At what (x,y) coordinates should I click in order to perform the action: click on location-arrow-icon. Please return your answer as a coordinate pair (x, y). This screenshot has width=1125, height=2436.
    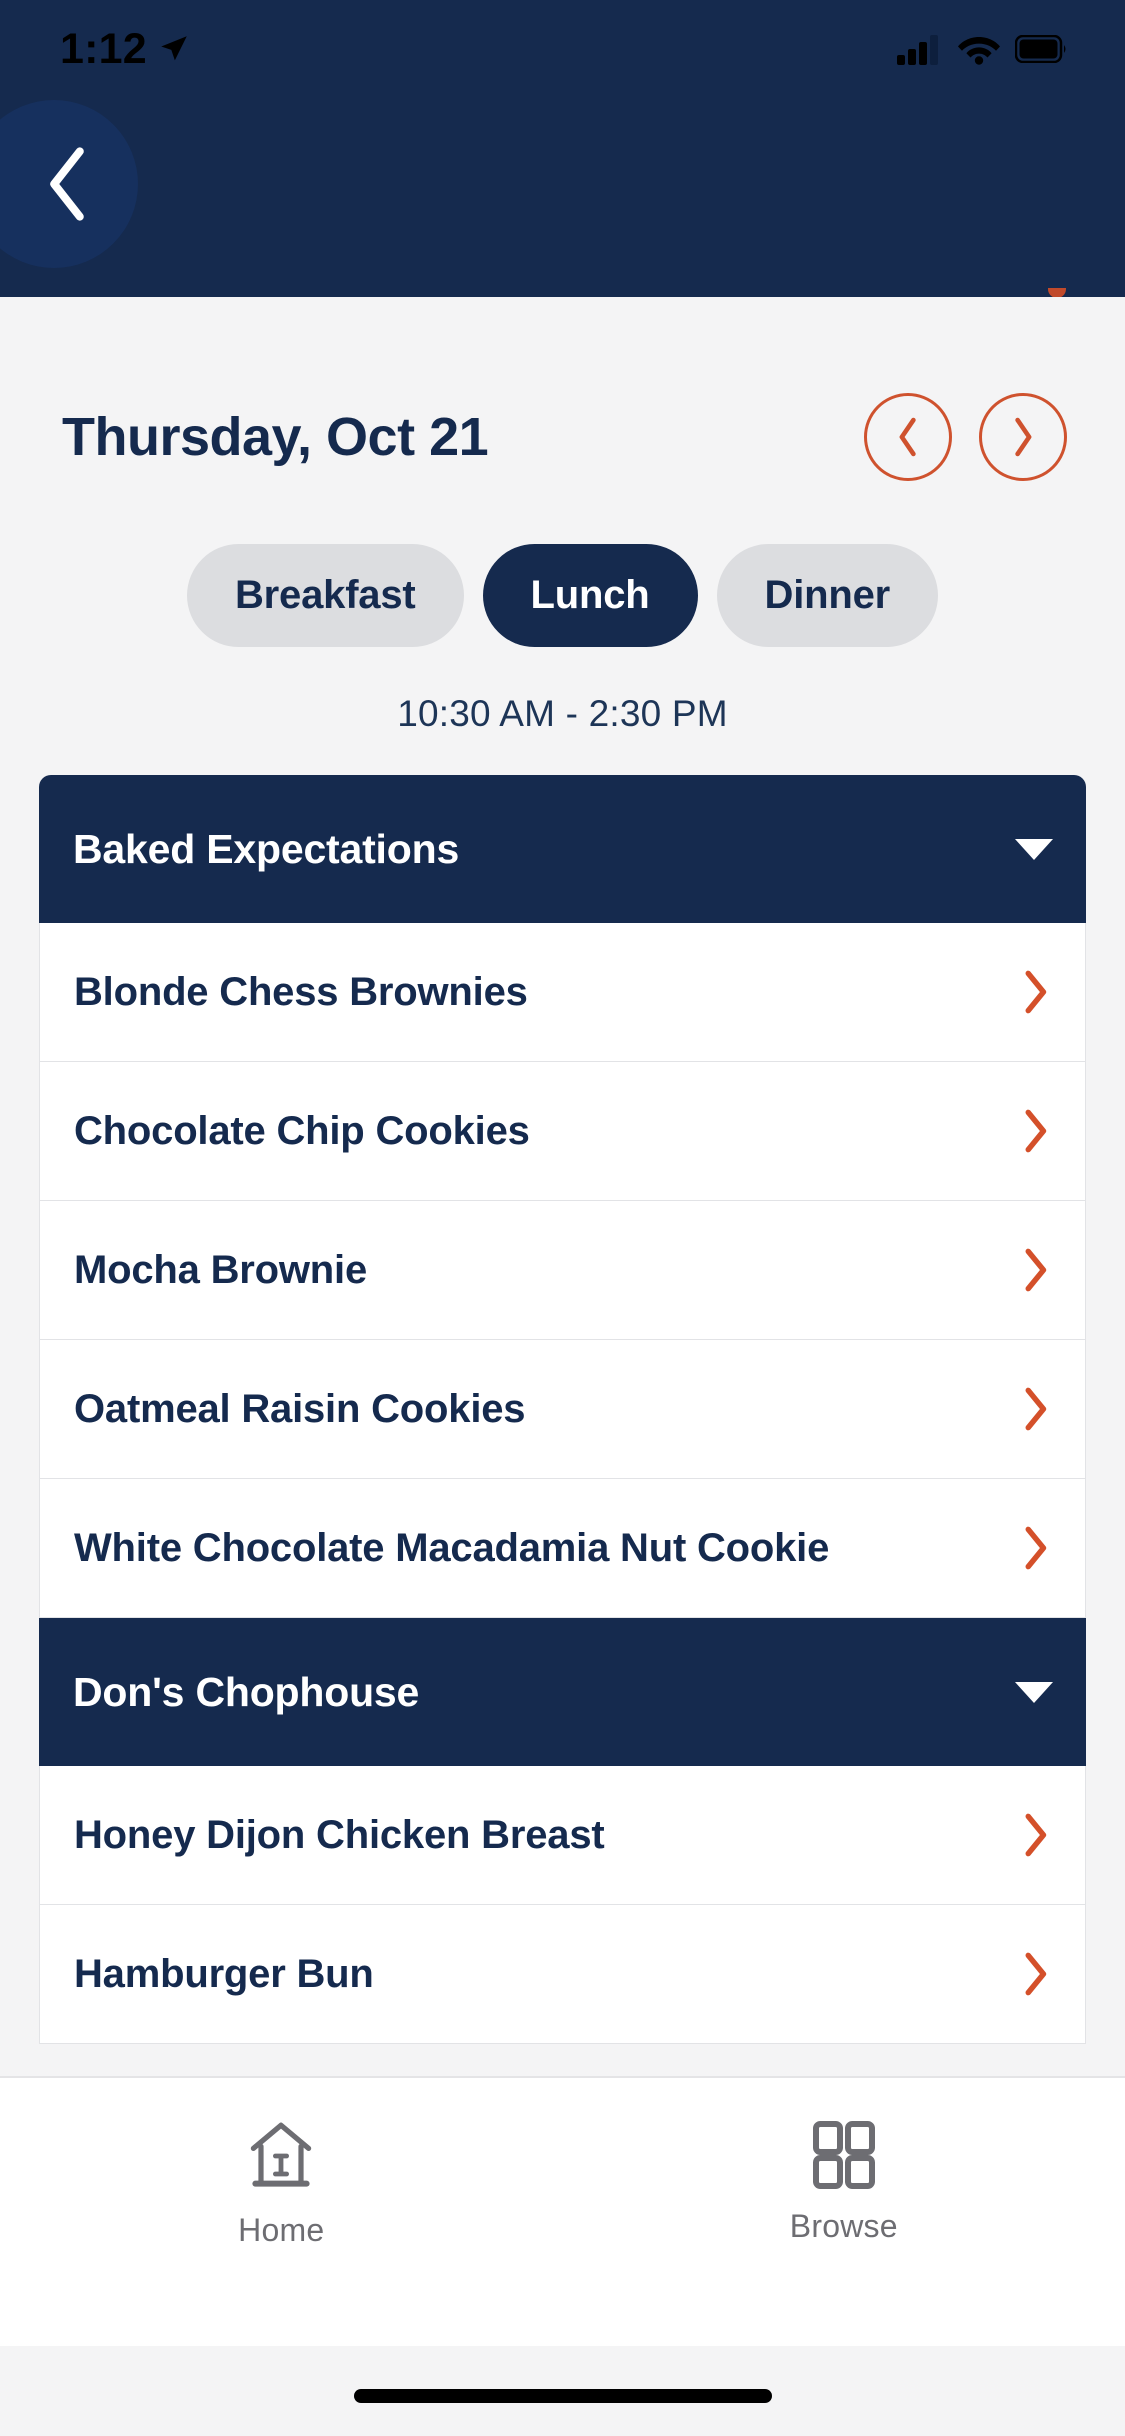
    Looking at the image, I should click on (174, 48).